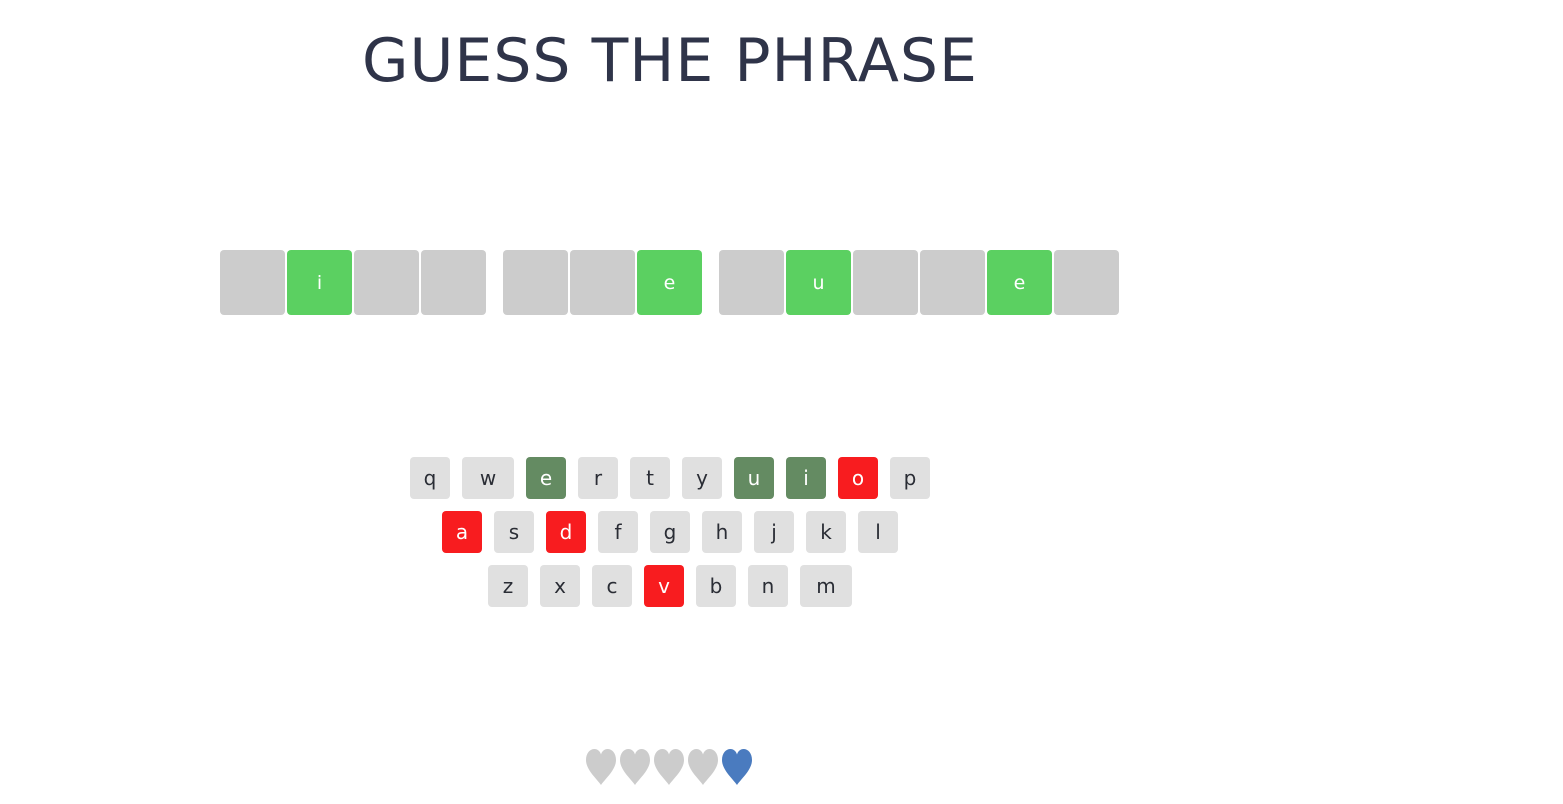 Image resolution: width=1563 pixels, height=804 pixels. I want to click on phrase-display: ieue, so click(669, 282).